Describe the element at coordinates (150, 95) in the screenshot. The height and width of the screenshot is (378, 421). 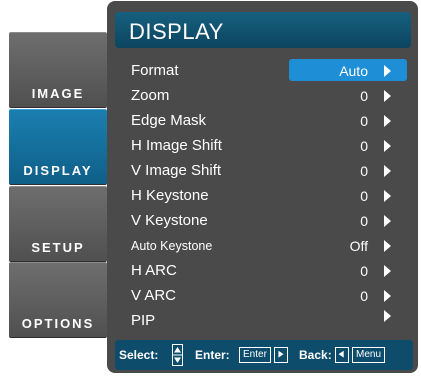
I see `menu-item-label: Zoom` at that location.